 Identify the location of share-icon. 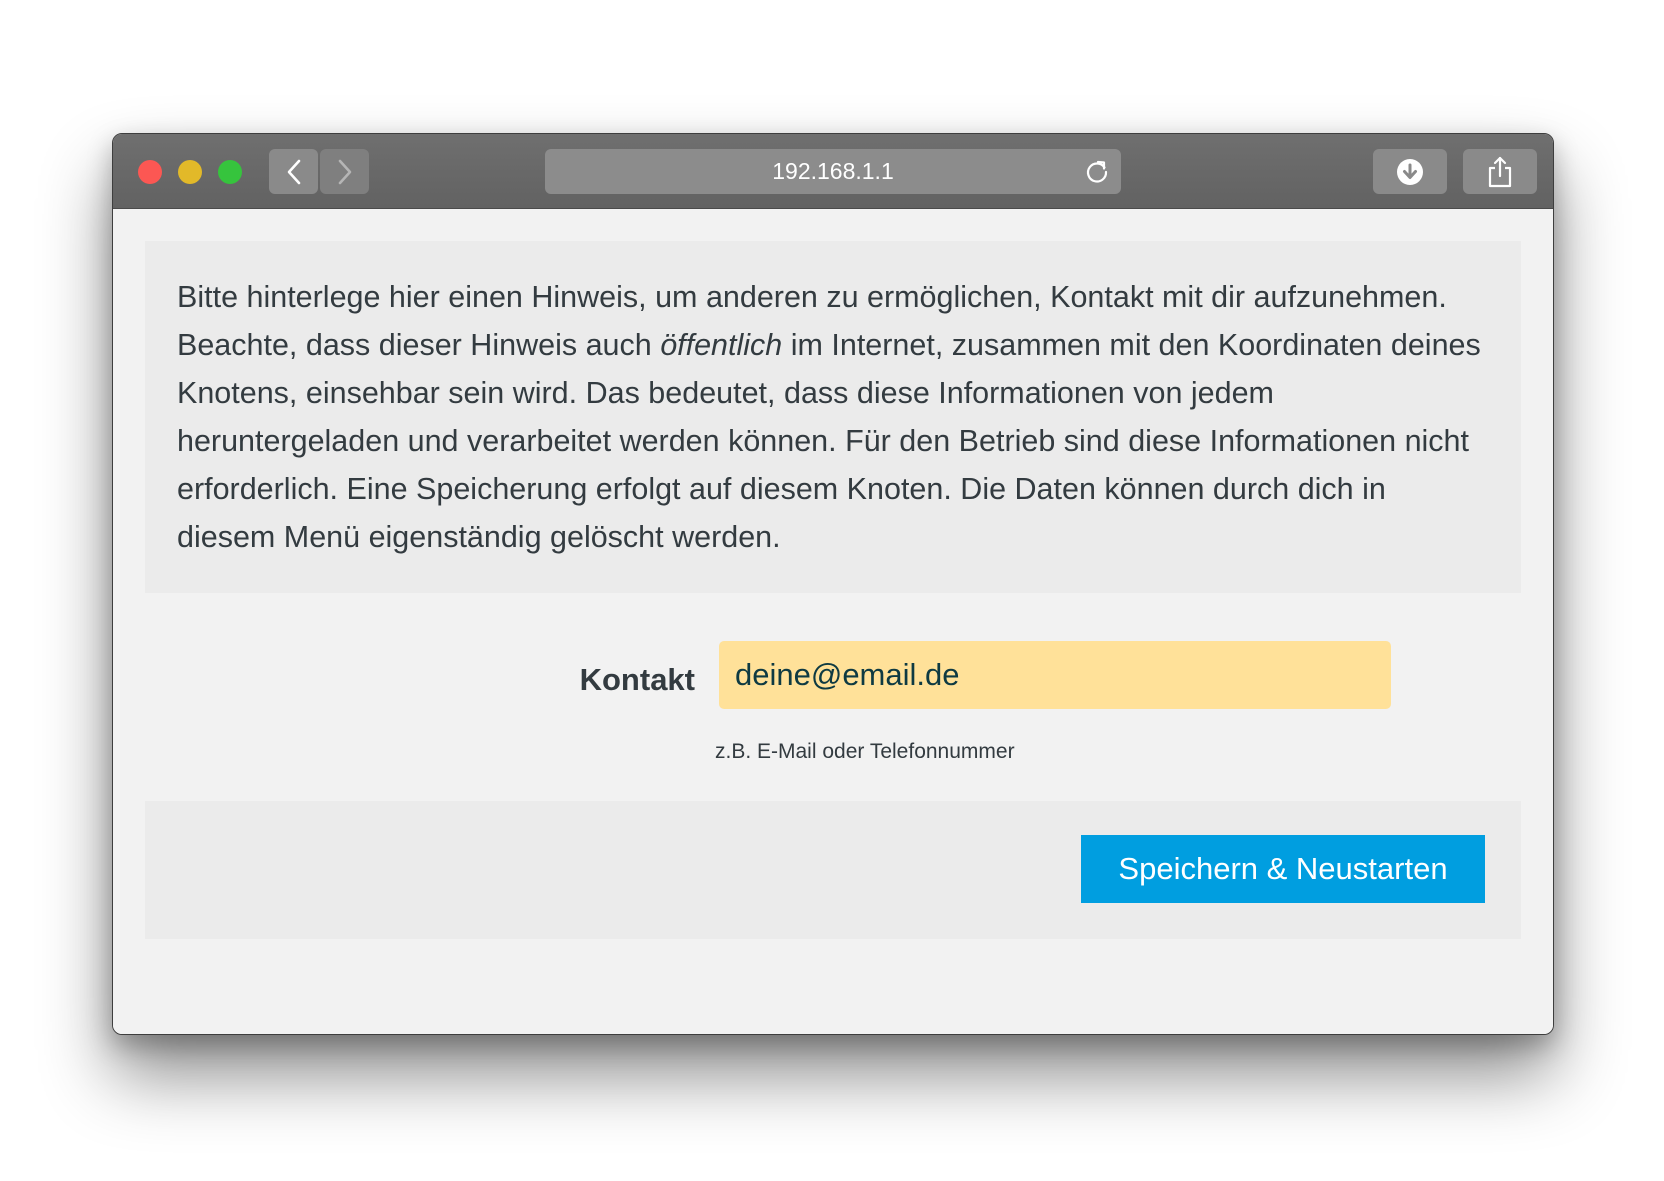
(1500, 171).